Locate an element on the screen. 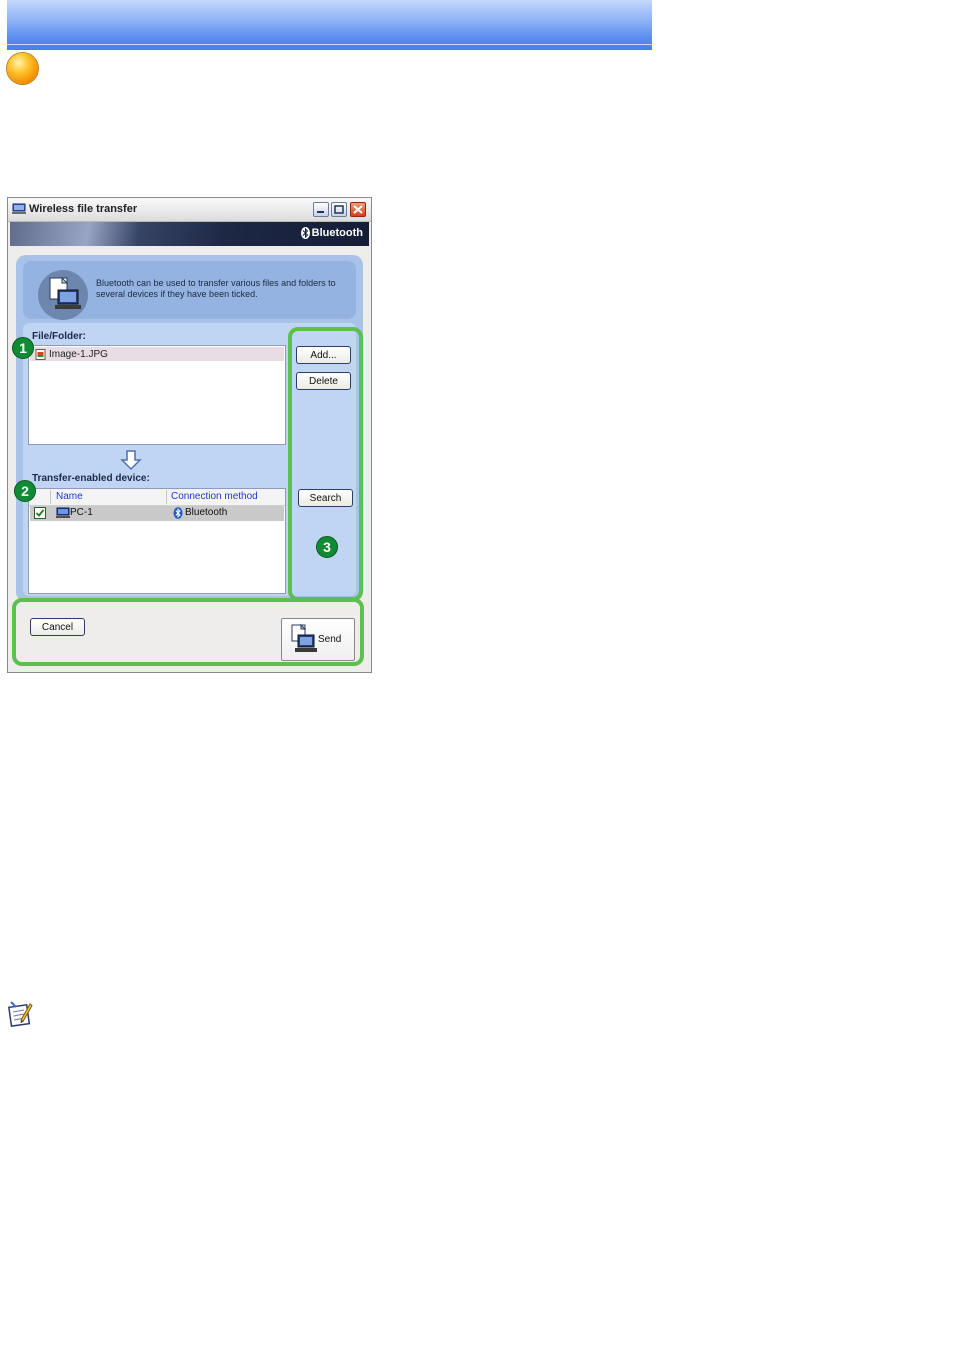 This screenshot has width=954, height=1350. highlight-frame-right is located at coordinates (325, 464).